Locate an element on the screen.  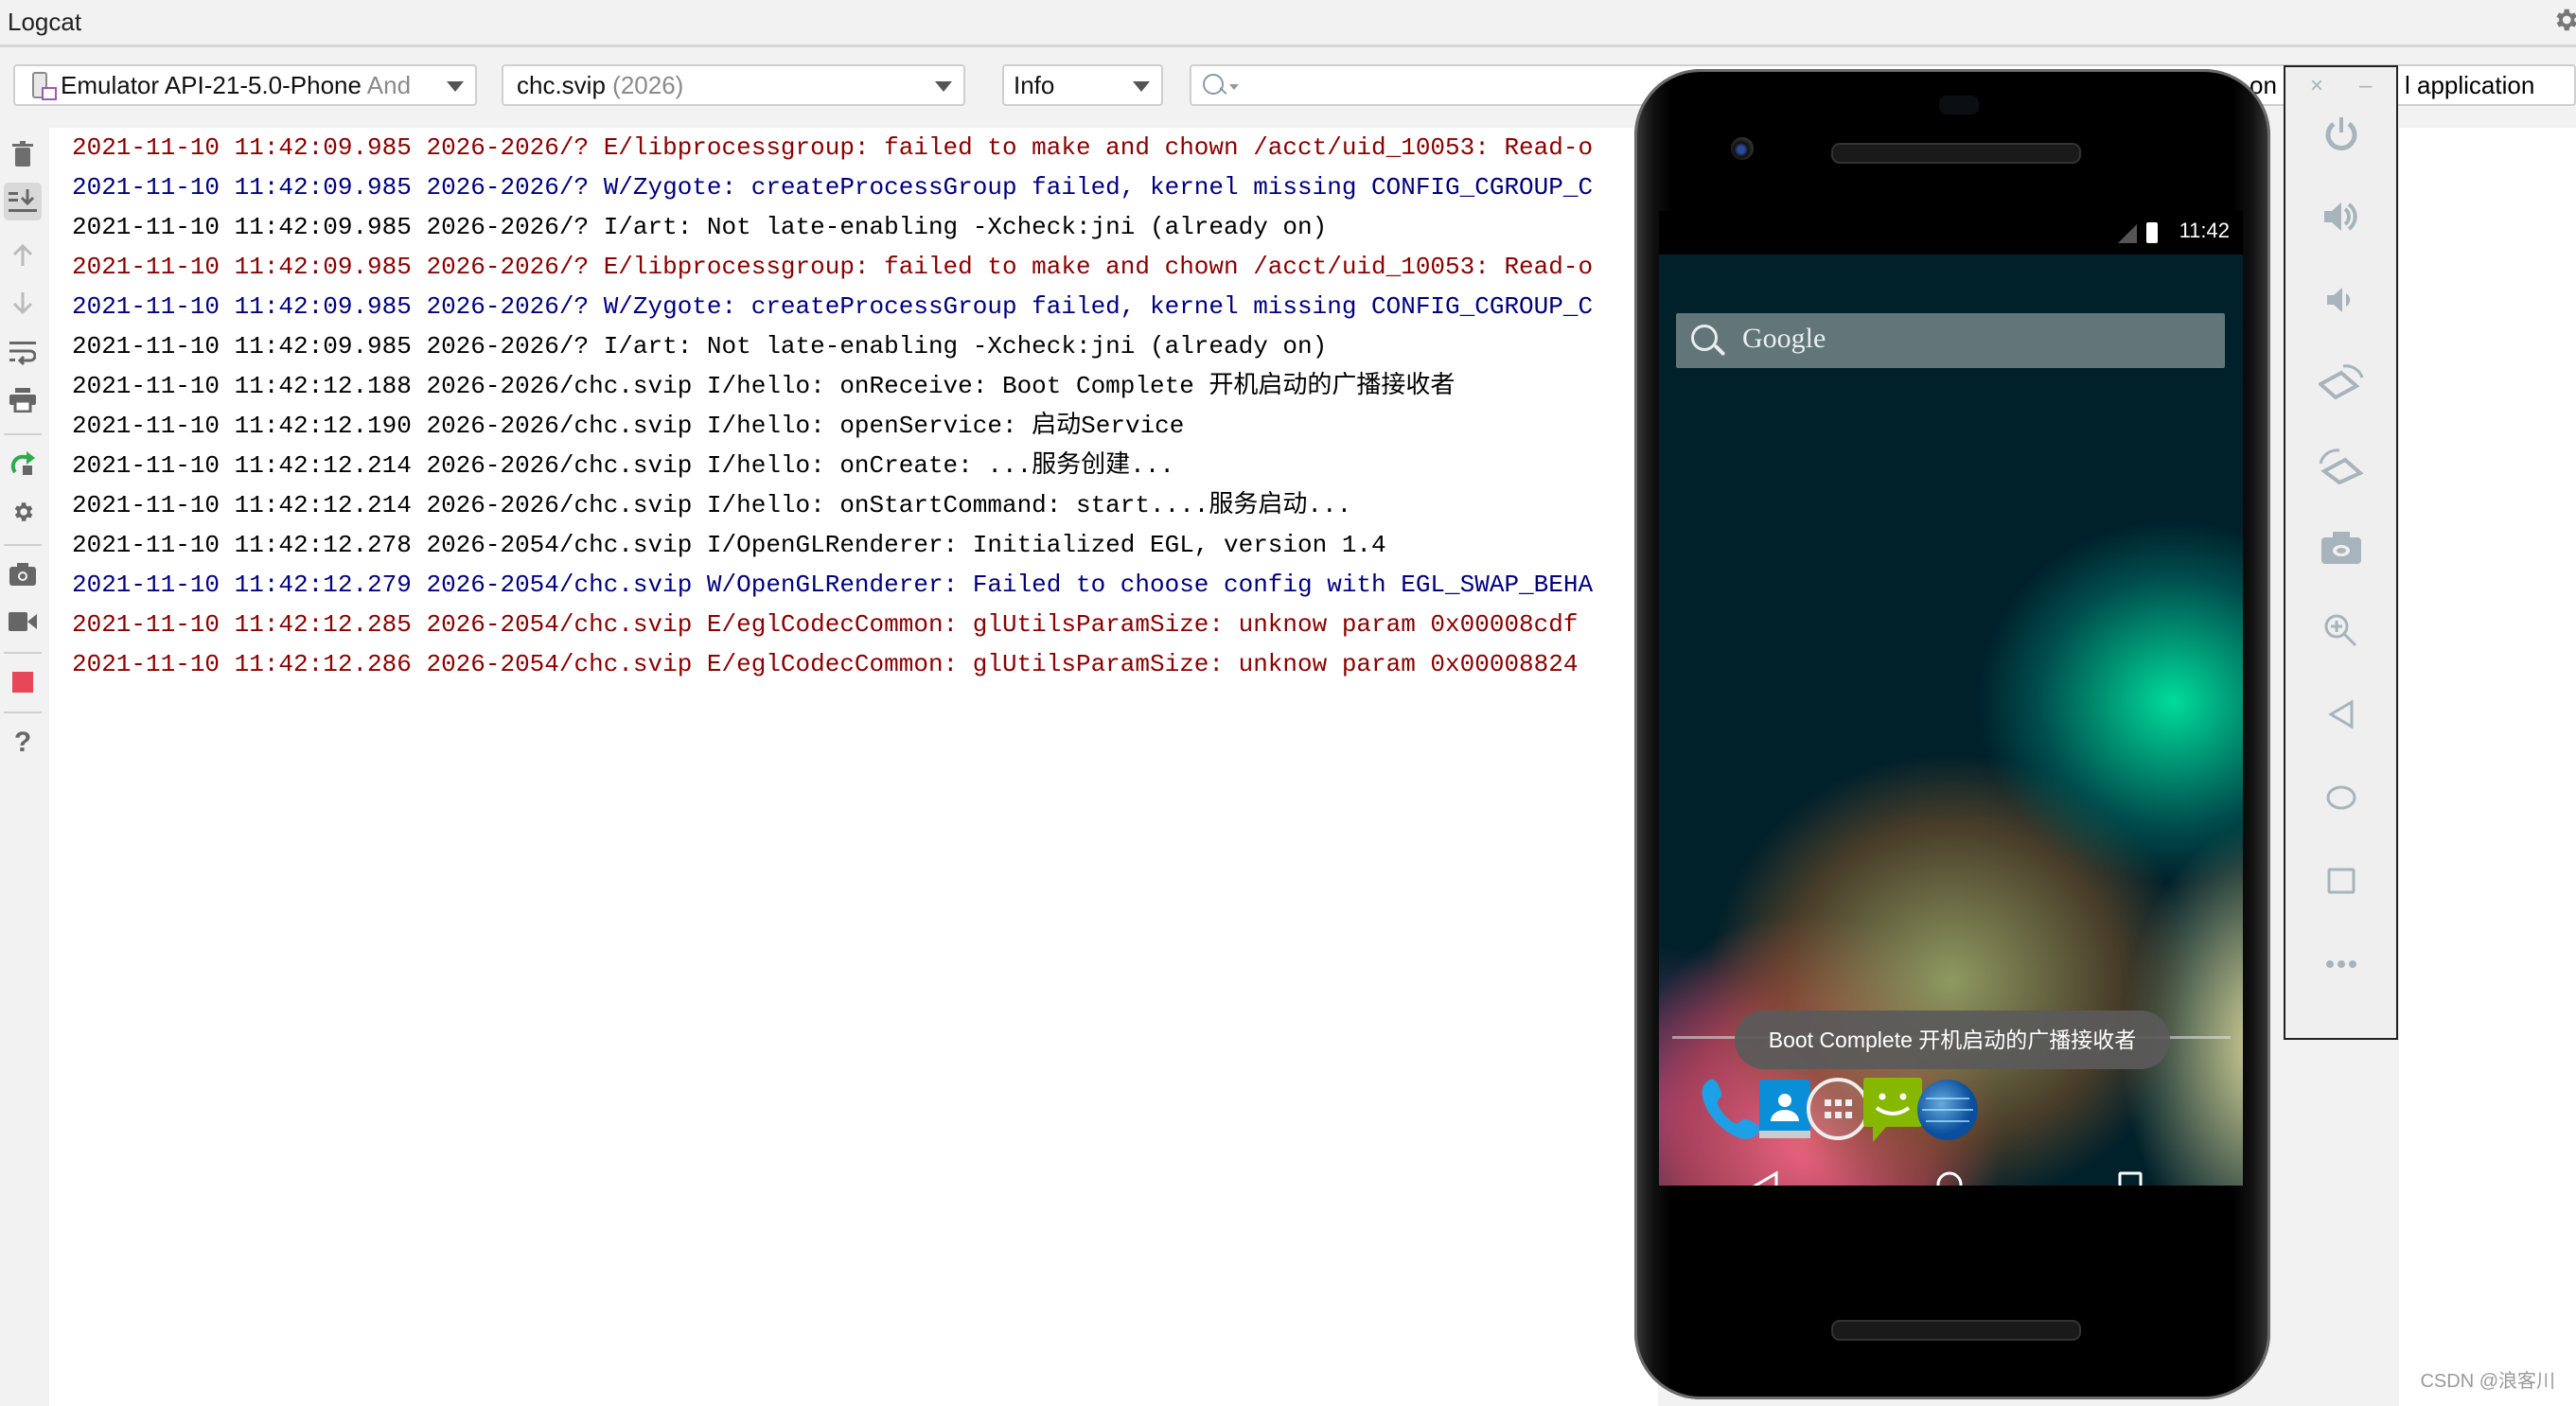
device-selector: Emulator API-21-5.0-Phone And is located at coordinates (245, 85).